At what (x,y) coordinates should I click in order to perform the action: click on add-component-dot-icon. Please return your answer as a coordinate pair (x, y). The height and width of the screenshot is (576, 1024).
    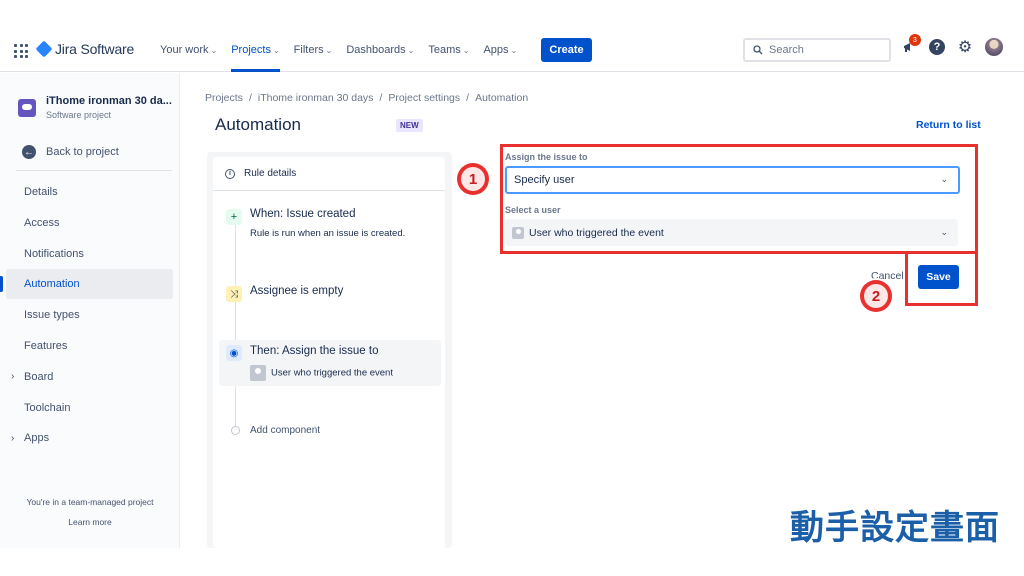
    Looking at the image, I should click on (235, 430).